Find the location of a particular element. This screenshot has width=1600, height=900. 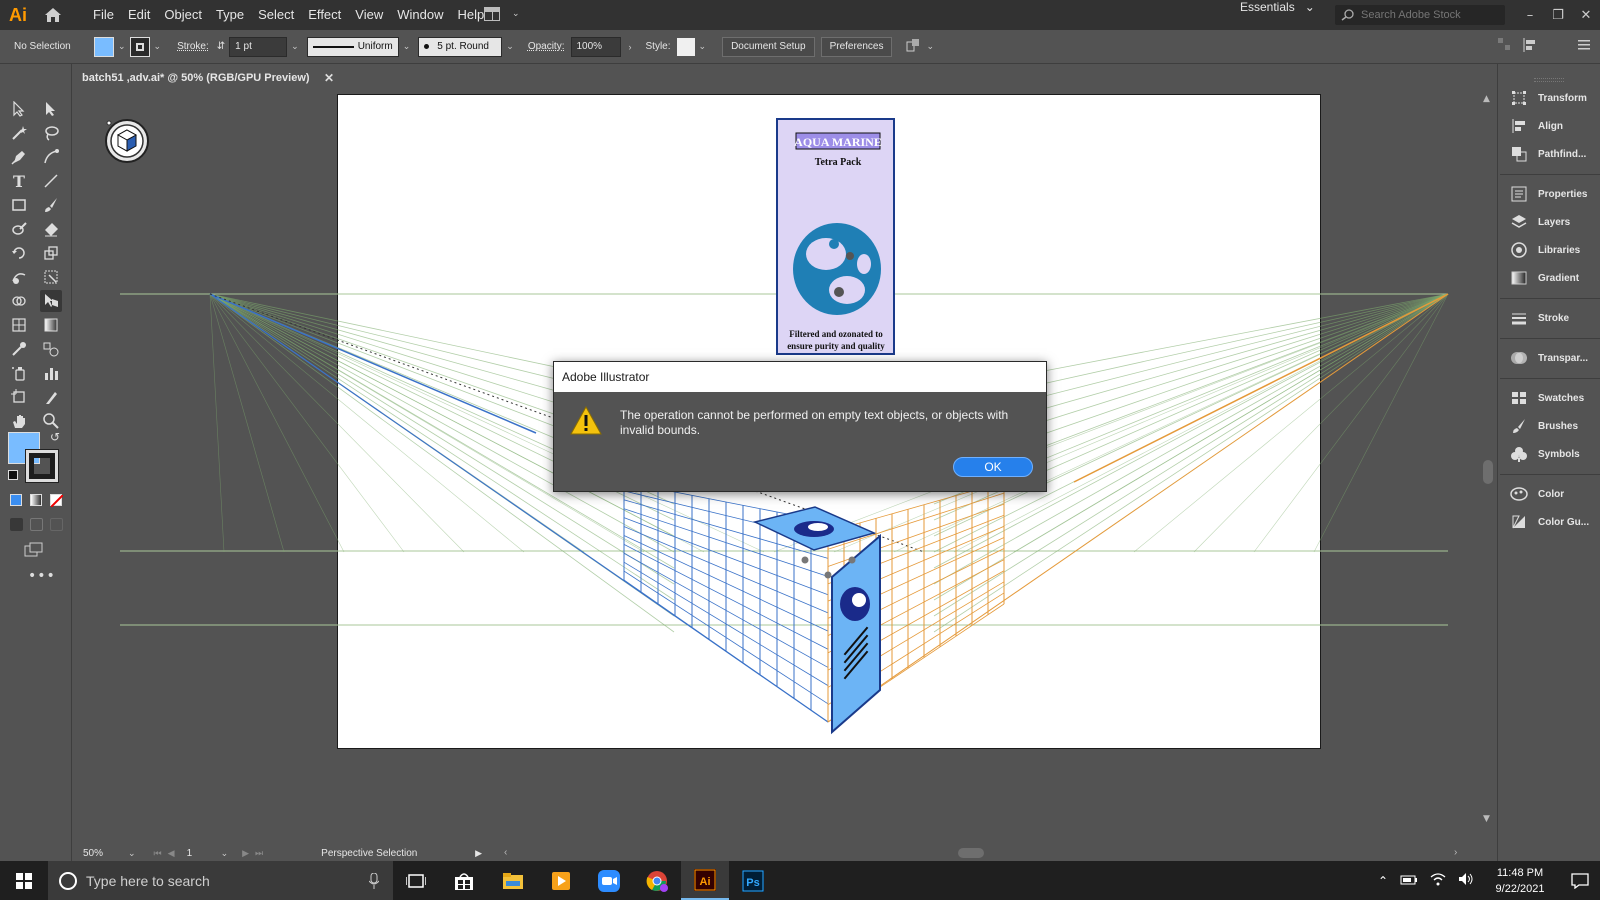

stepper-icon: ⇵ is located at coordinates (221, 46).